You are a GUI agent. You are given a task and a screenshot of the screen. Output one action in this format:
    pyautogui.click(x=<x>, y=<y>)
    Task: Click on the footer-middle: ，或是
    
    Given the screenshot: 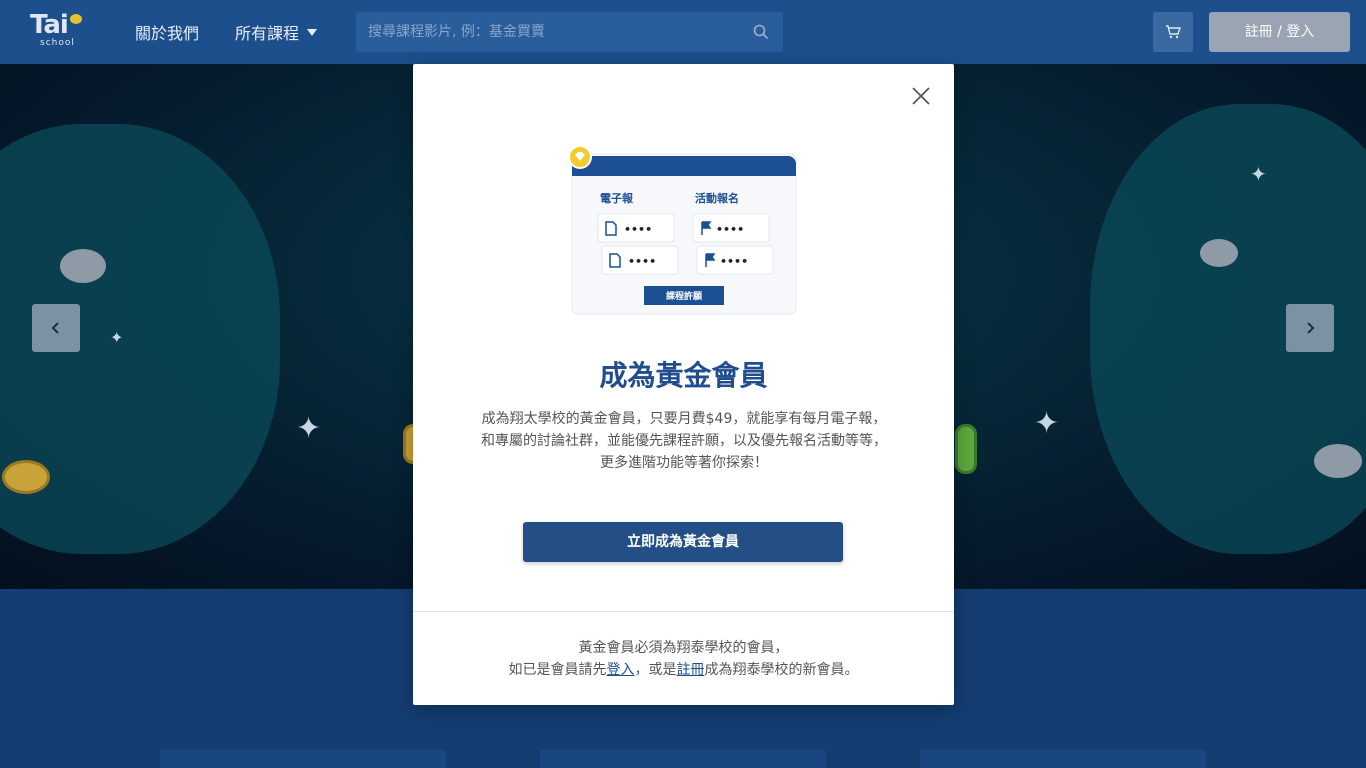 What is the action you would take?
    pyautogui.click(x=655, y=670)
    